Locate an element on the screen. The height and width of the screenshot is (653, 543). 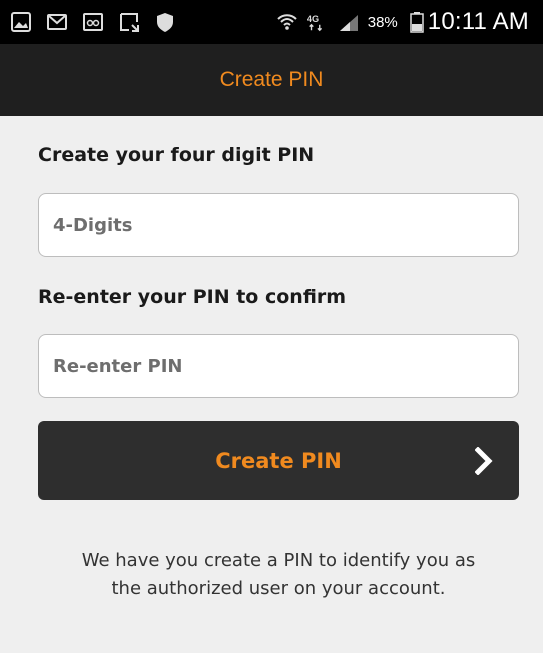
network-4g-icon: 4G is located at coordinates (318, 22).